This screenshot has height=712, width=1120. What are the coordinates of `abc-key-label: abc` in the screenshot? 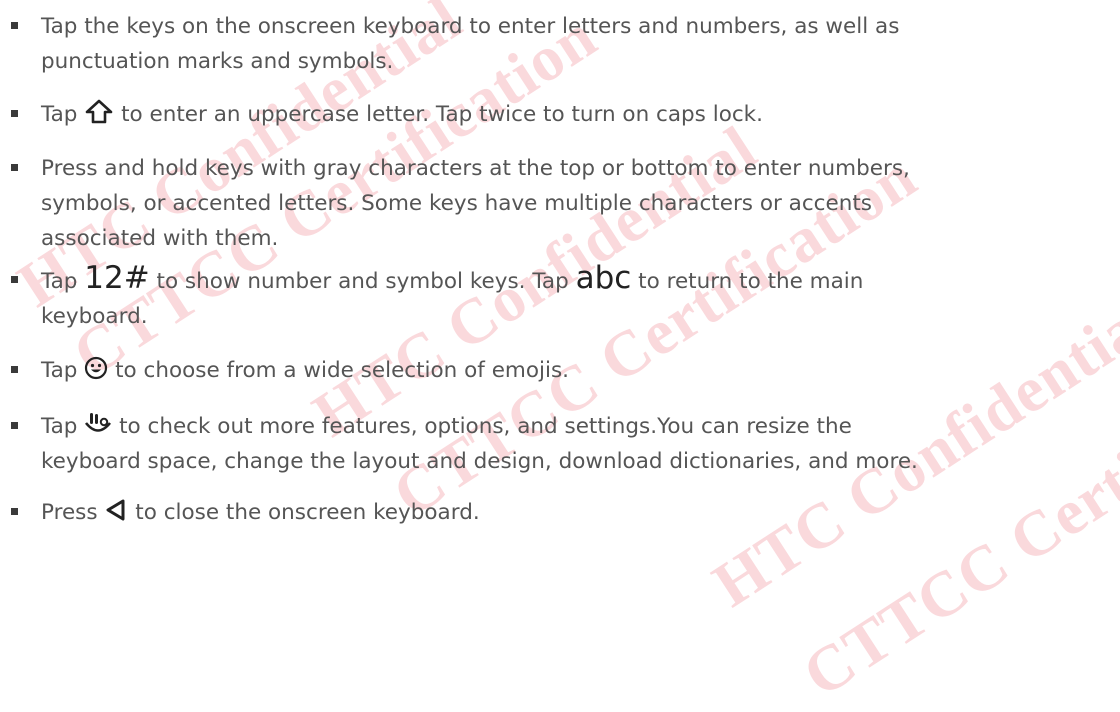 It's located at (603, 278).